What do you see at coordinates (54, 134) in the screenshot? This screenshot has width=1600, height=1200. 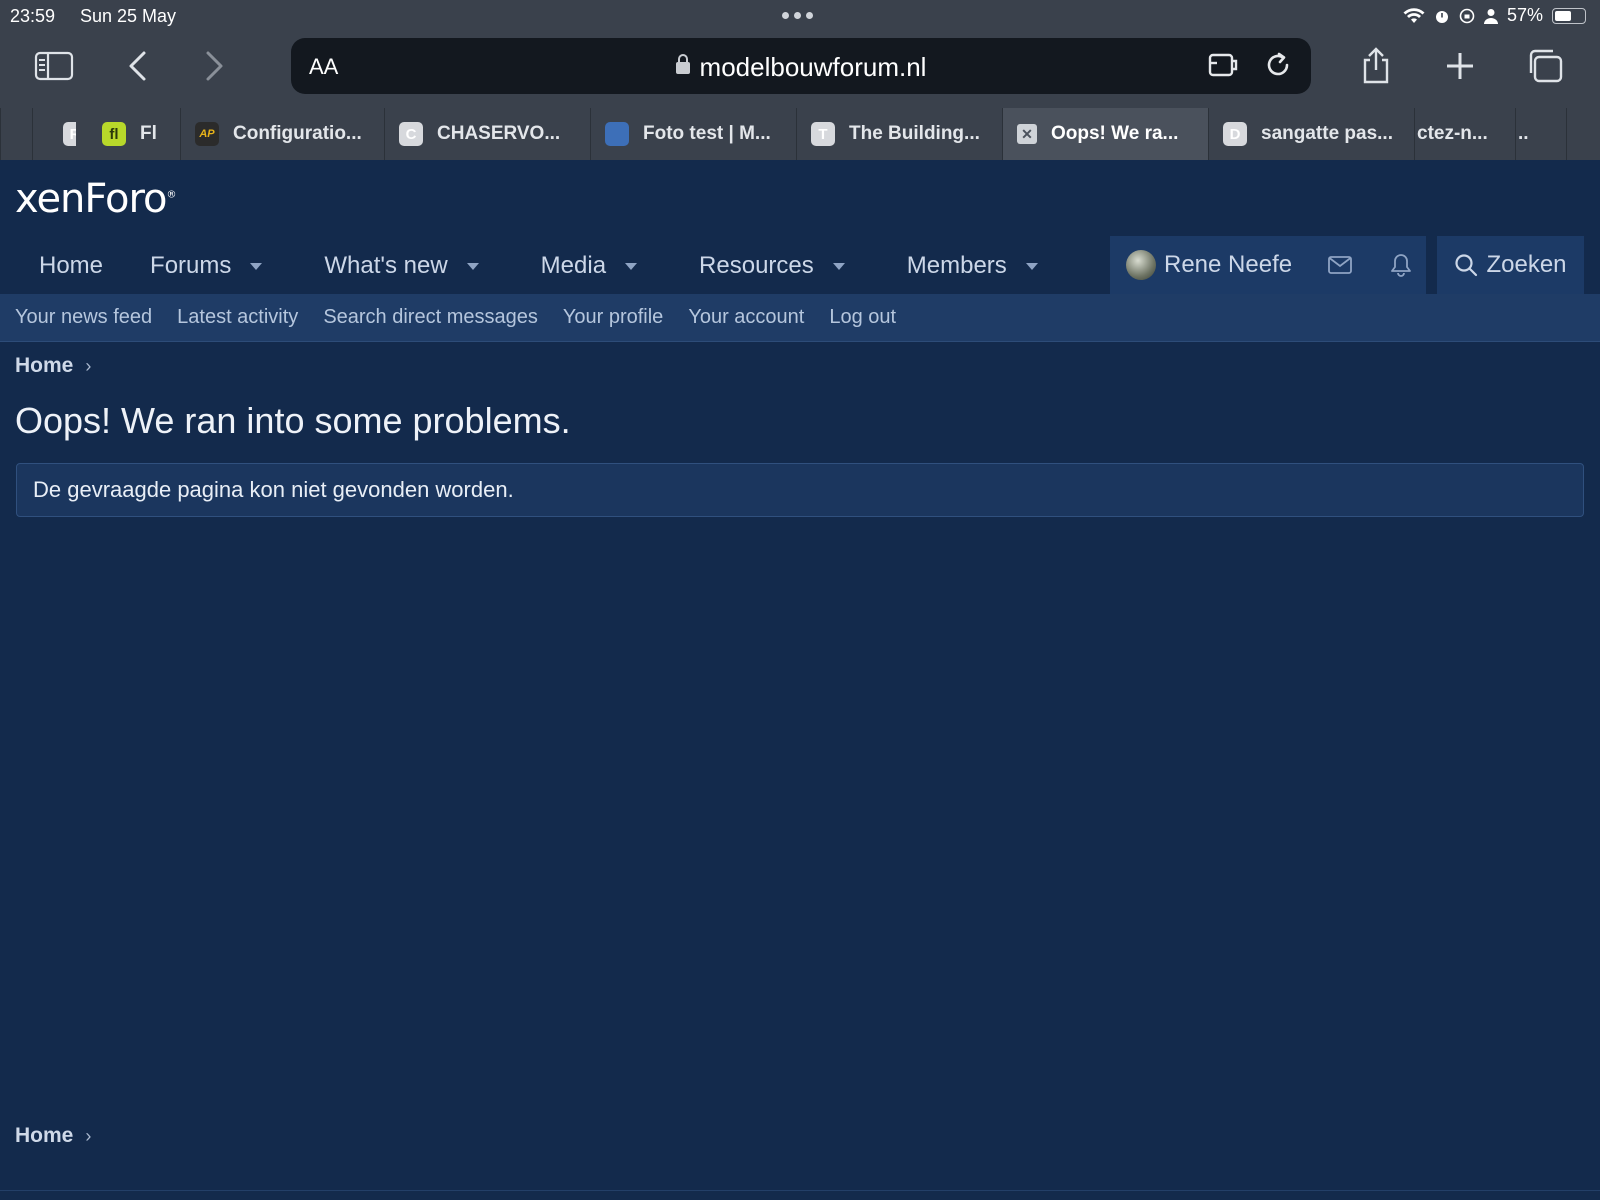 I see `tab-r: R` at bounding box center [54, 134].